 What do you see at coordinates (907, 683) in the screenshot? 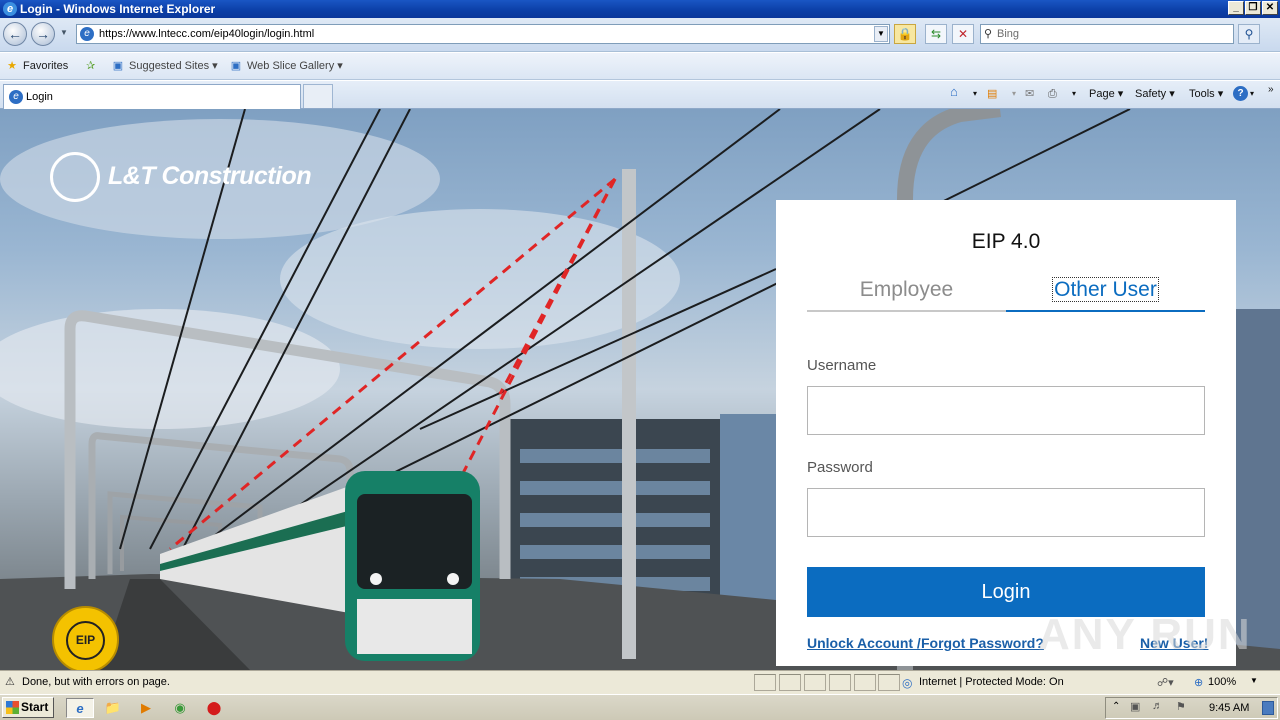
I see `globe-icon: ◎` at bounding box center [907, 683].